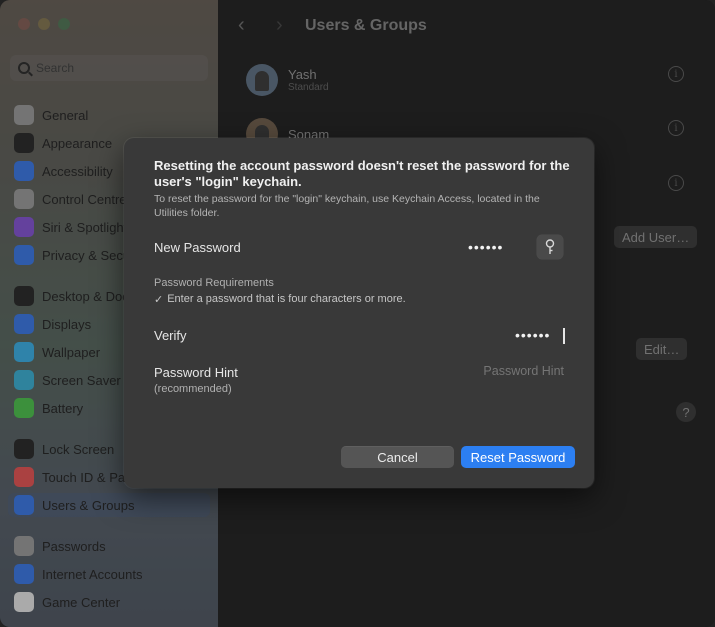  What do you see at coordinates (485, 247) in the screenshot?
I see `new-password-field: ••••••` at bounding box center [485, 247].